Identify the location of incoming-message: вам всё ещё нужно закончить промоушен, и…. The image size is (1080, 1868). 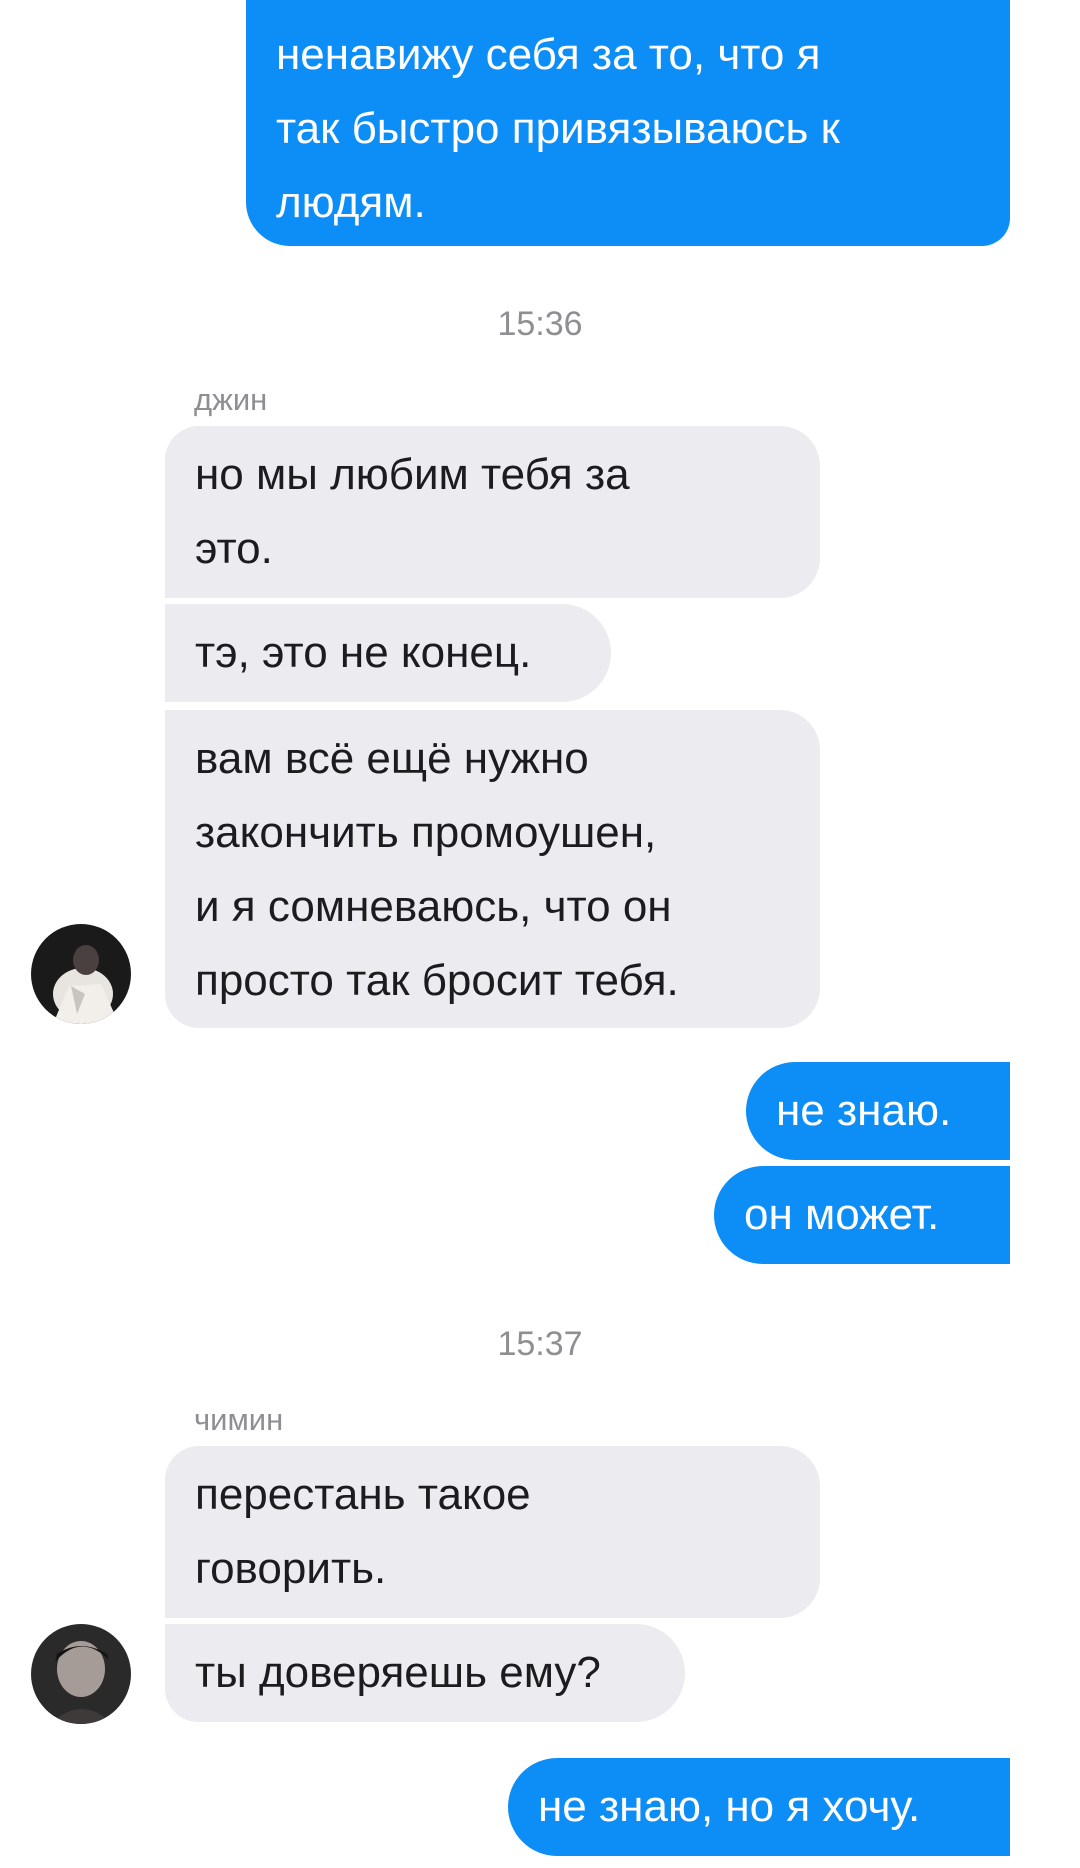
(492, 869).